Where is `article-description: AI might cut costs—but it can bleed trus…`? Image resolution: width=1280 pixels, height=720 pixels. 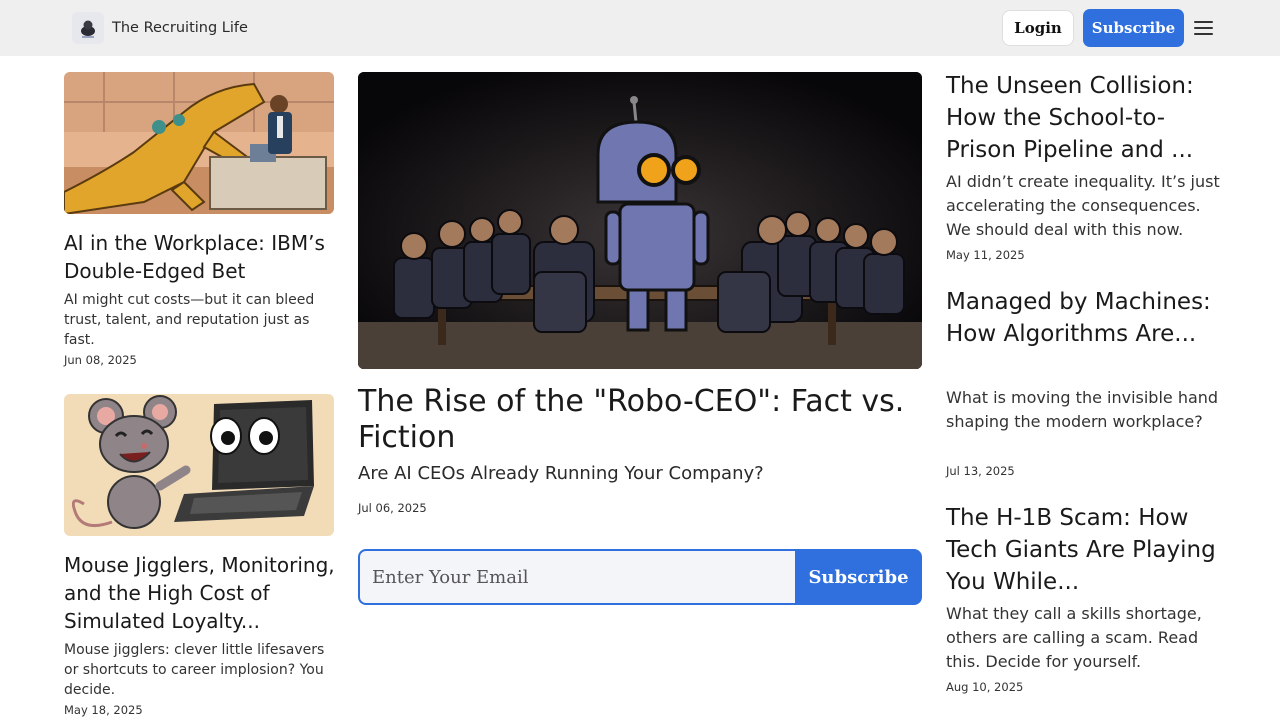 article-description: AI might cut costs—but it can bleed trus… is located at coordinates (189, 320).